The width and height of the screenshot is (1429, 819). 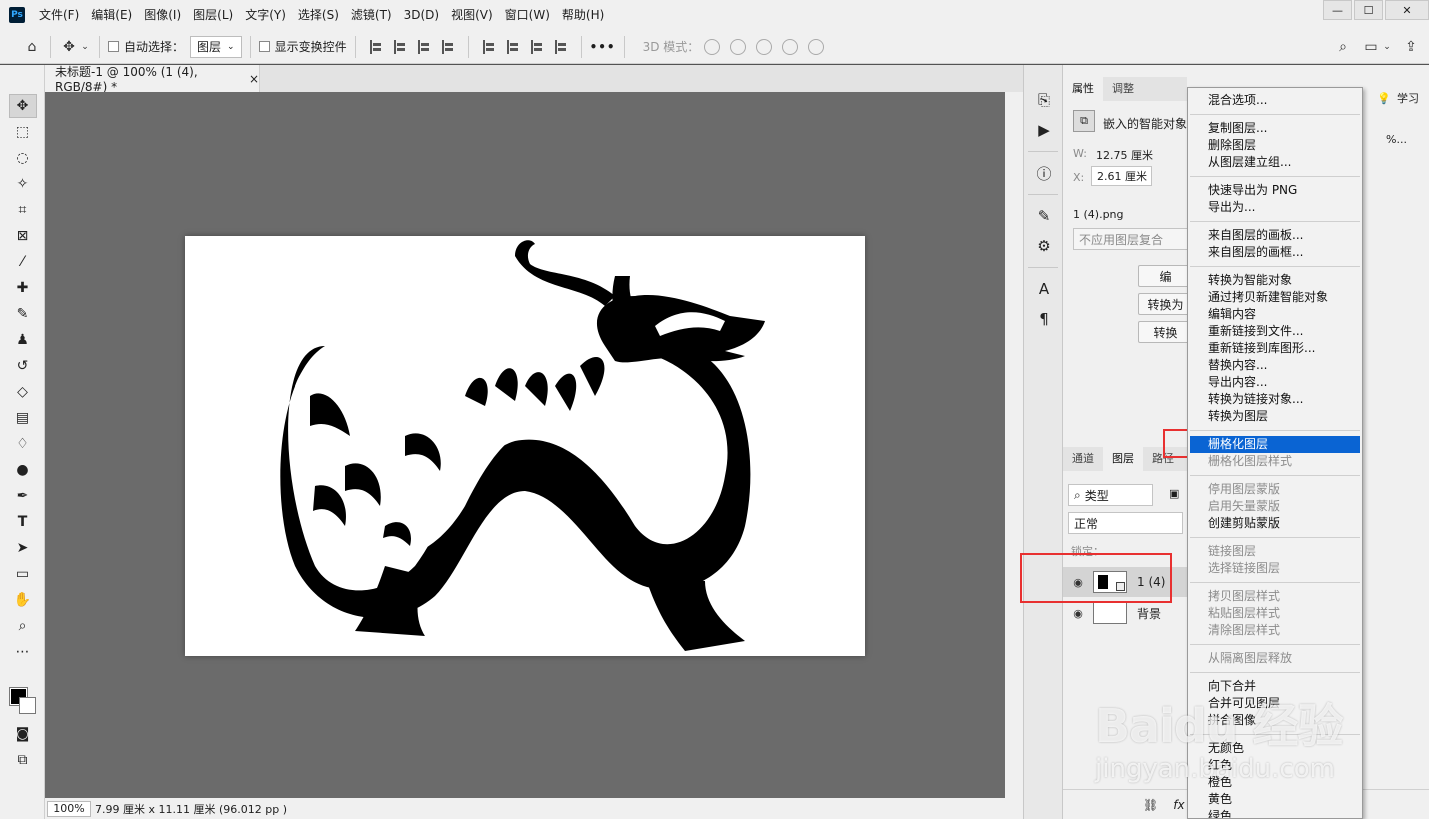 What do you see at coordinates (560, 46) in the screenshot?
I see `distribute-vertical-icon` at bounding box center [560, 46].